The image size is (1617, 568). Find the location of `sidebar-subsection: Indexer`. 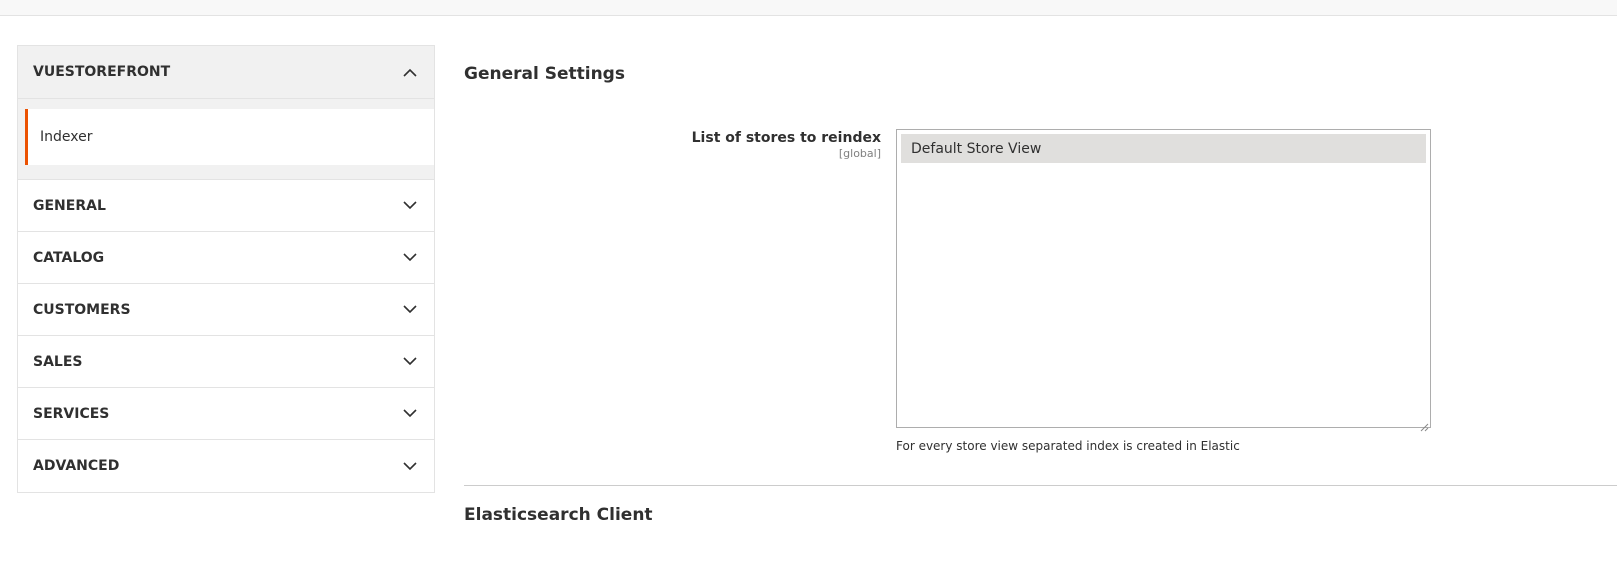

sidebar-subsection: Indexer is located at coordinates (226, 139).